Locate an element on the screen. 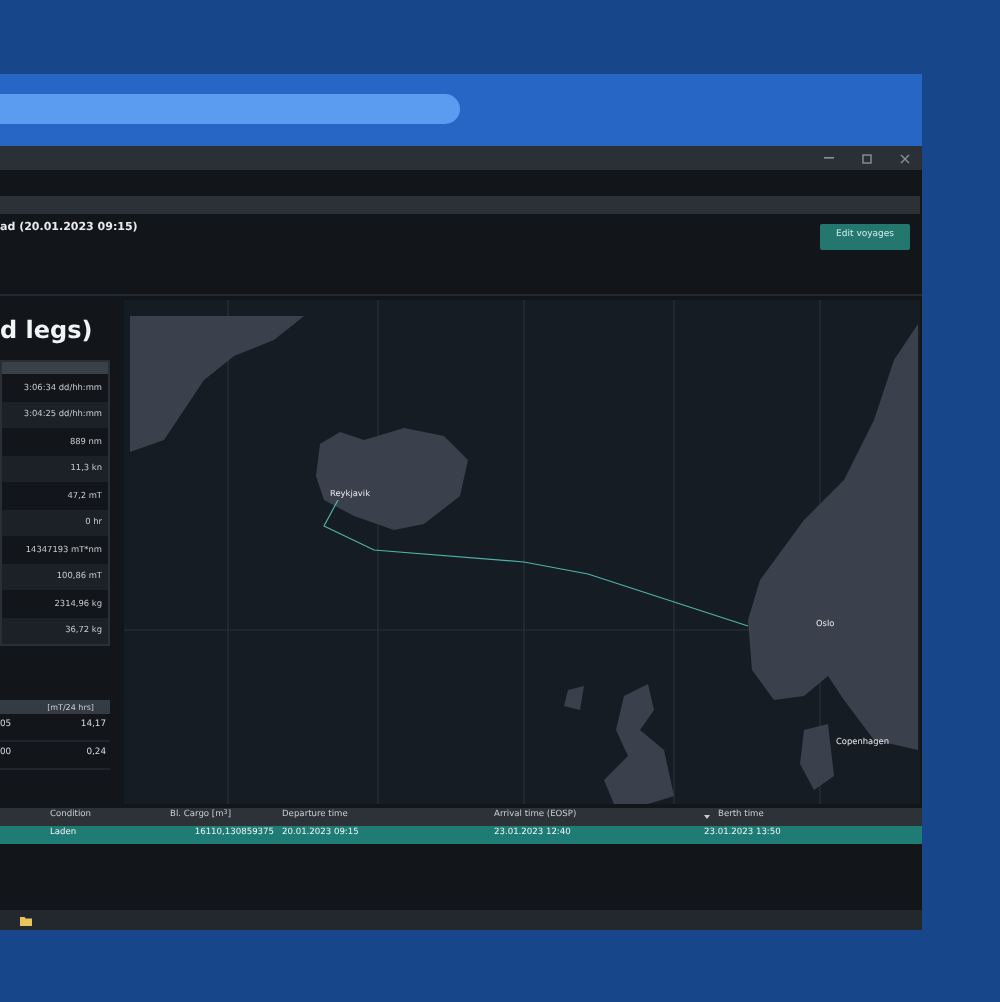 Image resolution: width=1000 pixels, height=1002 pixels. folder-icon is located at coordinates (26, 920).